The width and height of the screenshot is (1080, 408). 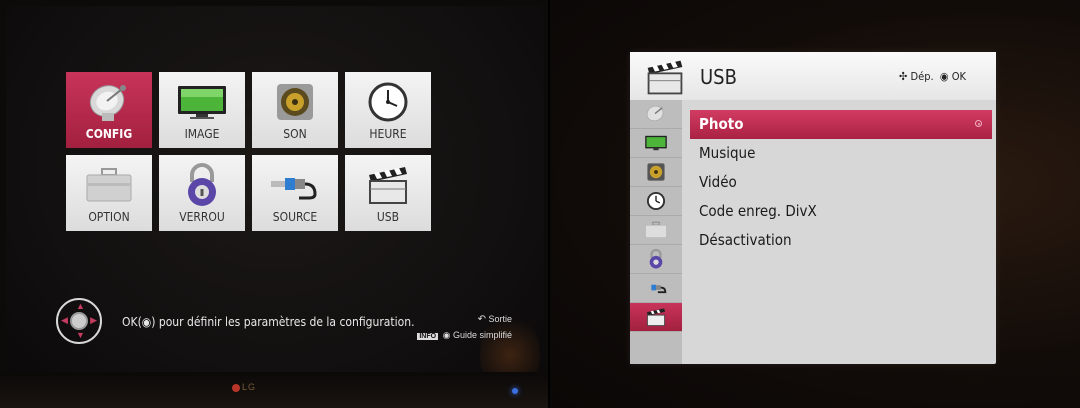 What do you see at coordinates (500, 319) in the screenshot?
I see `exit-label: Sortie` at bounding box center [500, 319].